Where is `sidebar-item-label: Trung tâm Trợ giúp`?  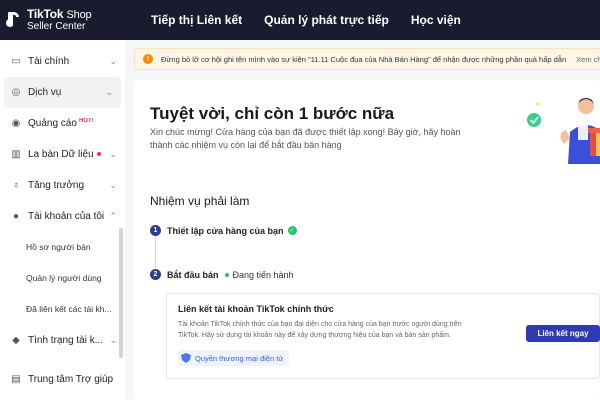 sidebar-item-label: Trung tâm Trợ giúp is located at coordinates (71, 379).